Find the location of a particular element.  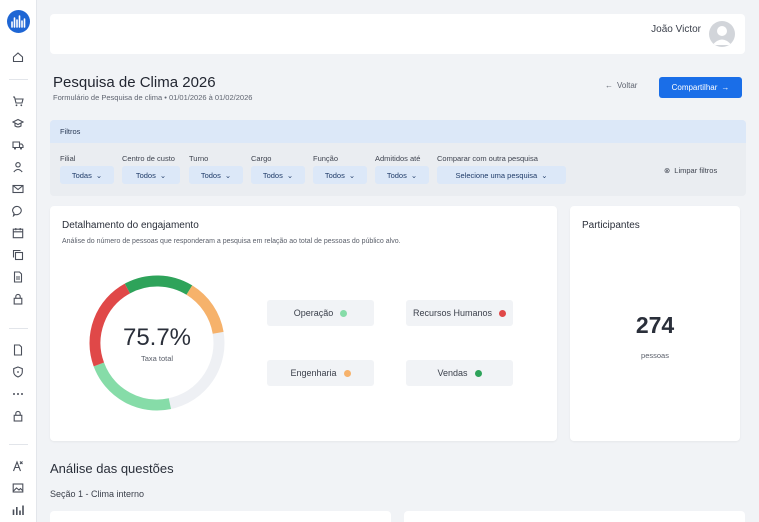

arrow-right-icon: → is located at coordinates (725, 87).